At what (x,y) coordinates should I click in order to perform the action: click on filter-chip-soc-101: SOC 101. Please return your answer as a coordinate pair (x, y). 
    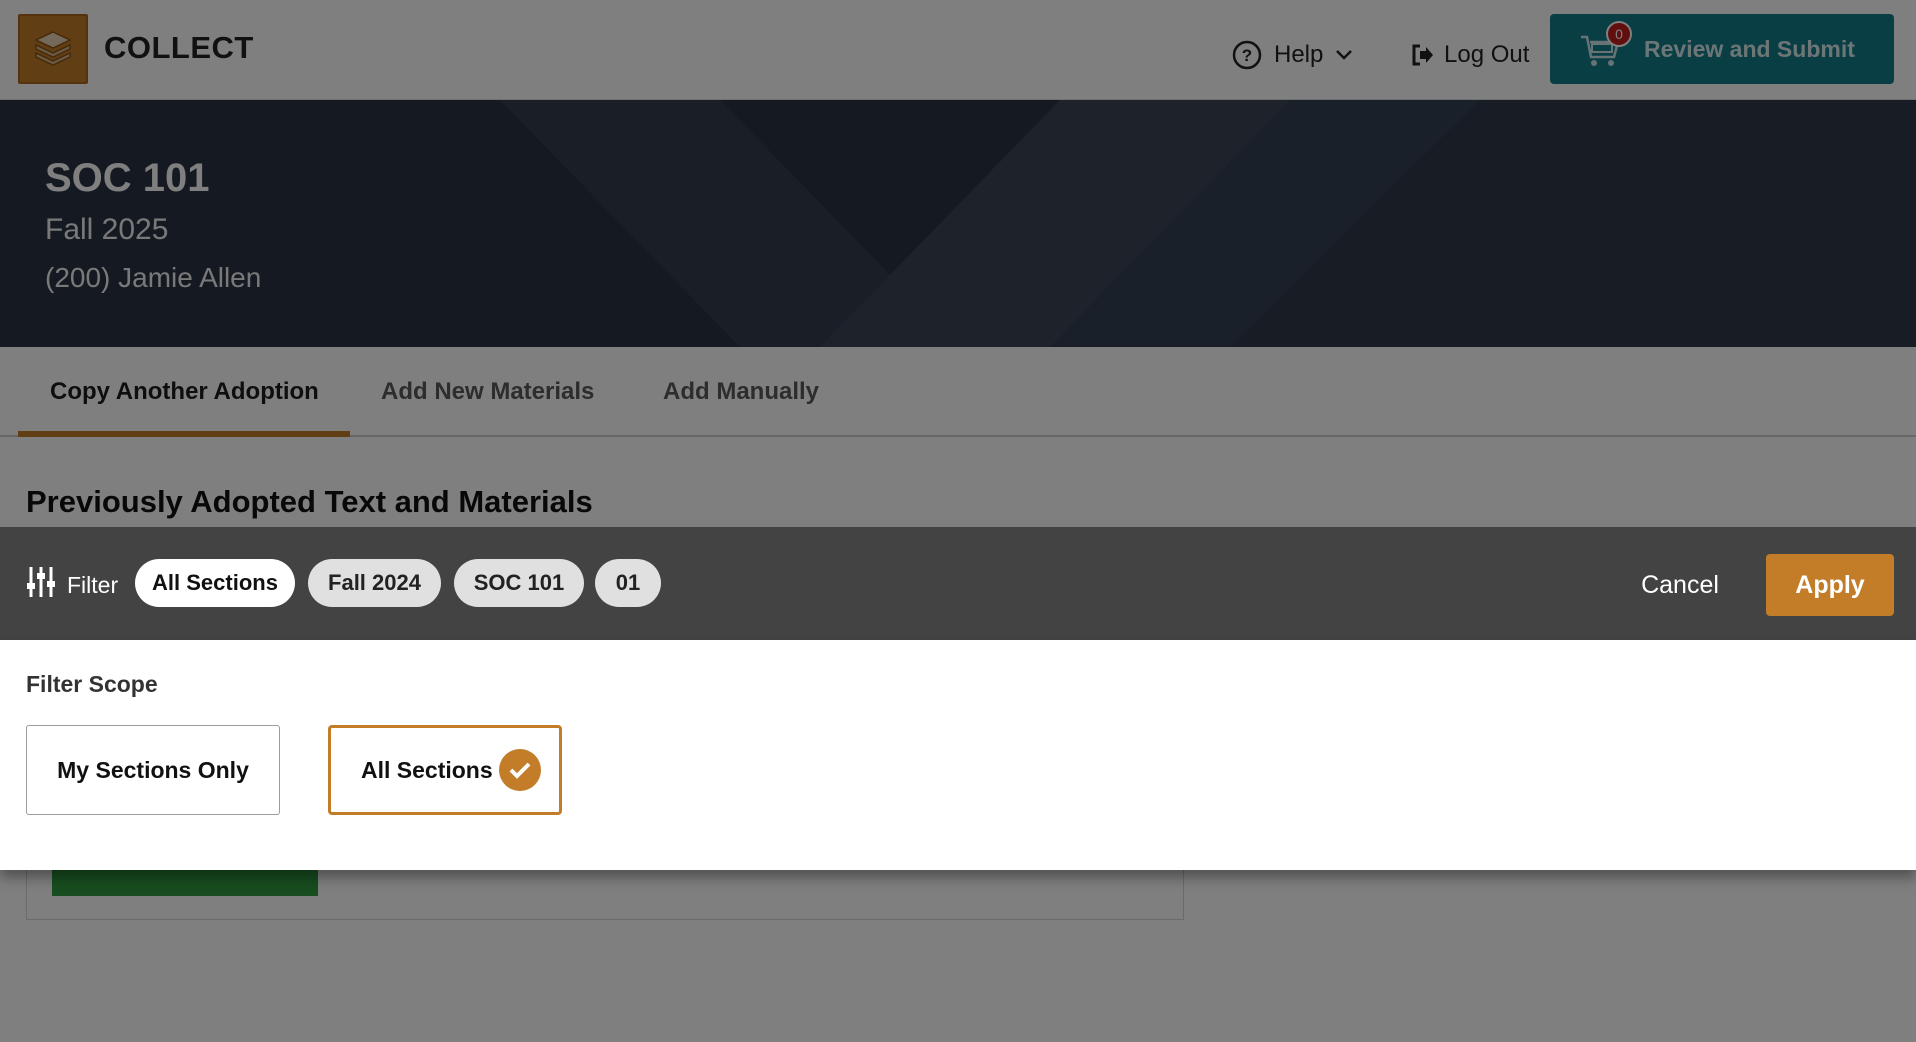
    Looking at the image, I should click on (519, 583).